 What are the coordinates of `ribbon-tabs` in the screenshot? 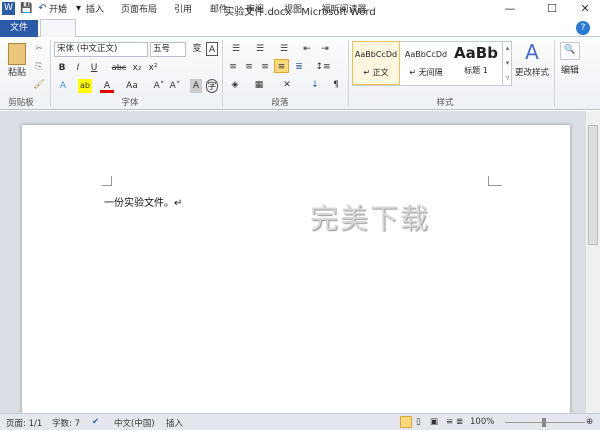 It's located at (300, 27).